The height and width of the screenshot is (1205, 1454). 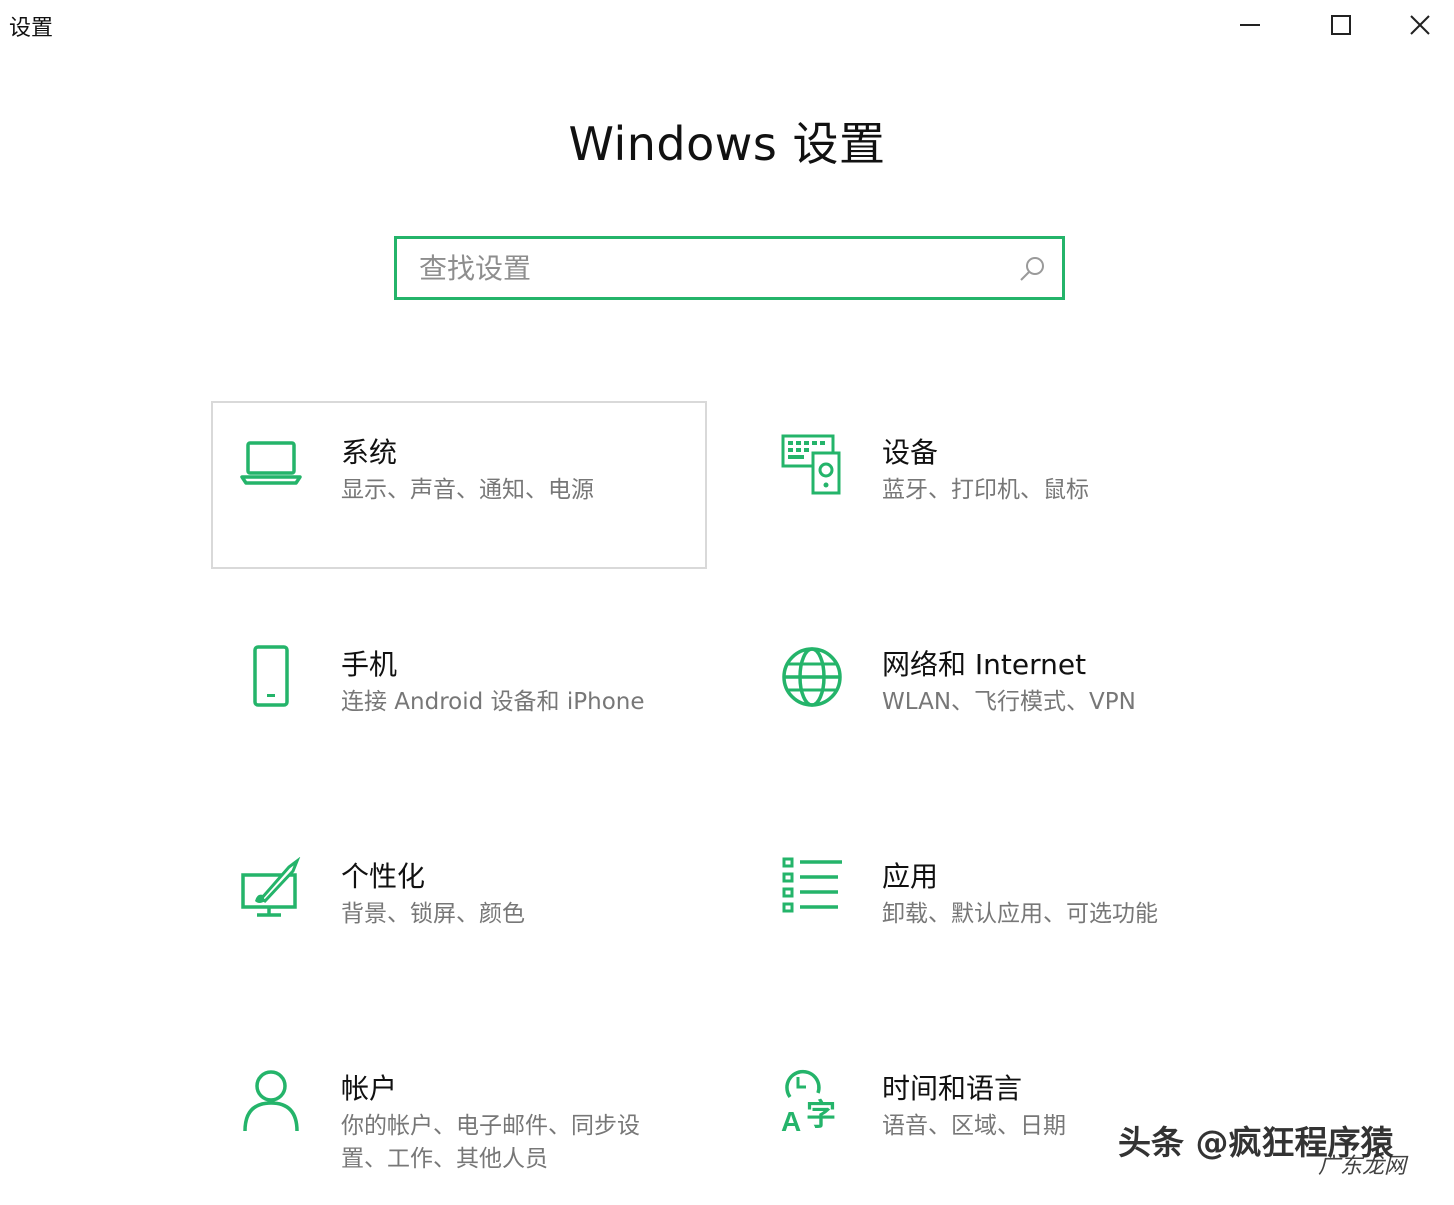 I want to click on laptop-icon, so click(x=271, y=463).